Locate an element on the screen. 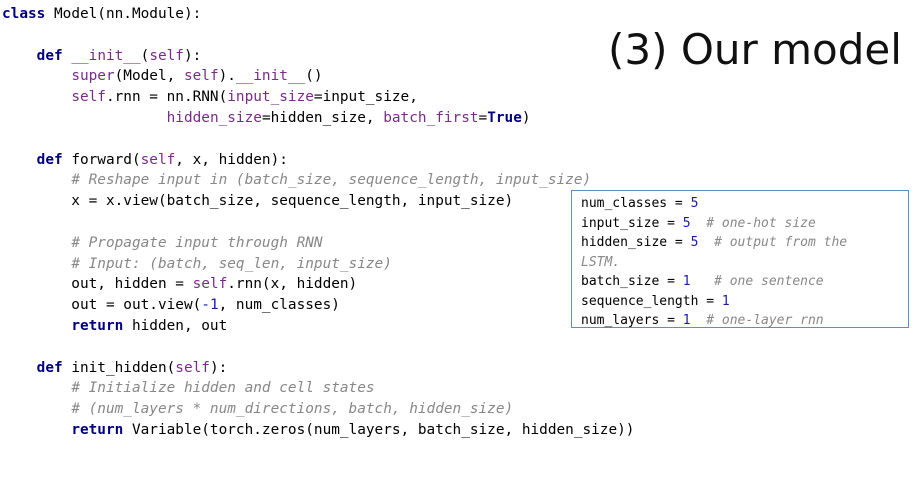 This screenshot has height=478, width=922. config-line: num_layers = 1 # one-layer rnn is located at coordinates (744, 321).